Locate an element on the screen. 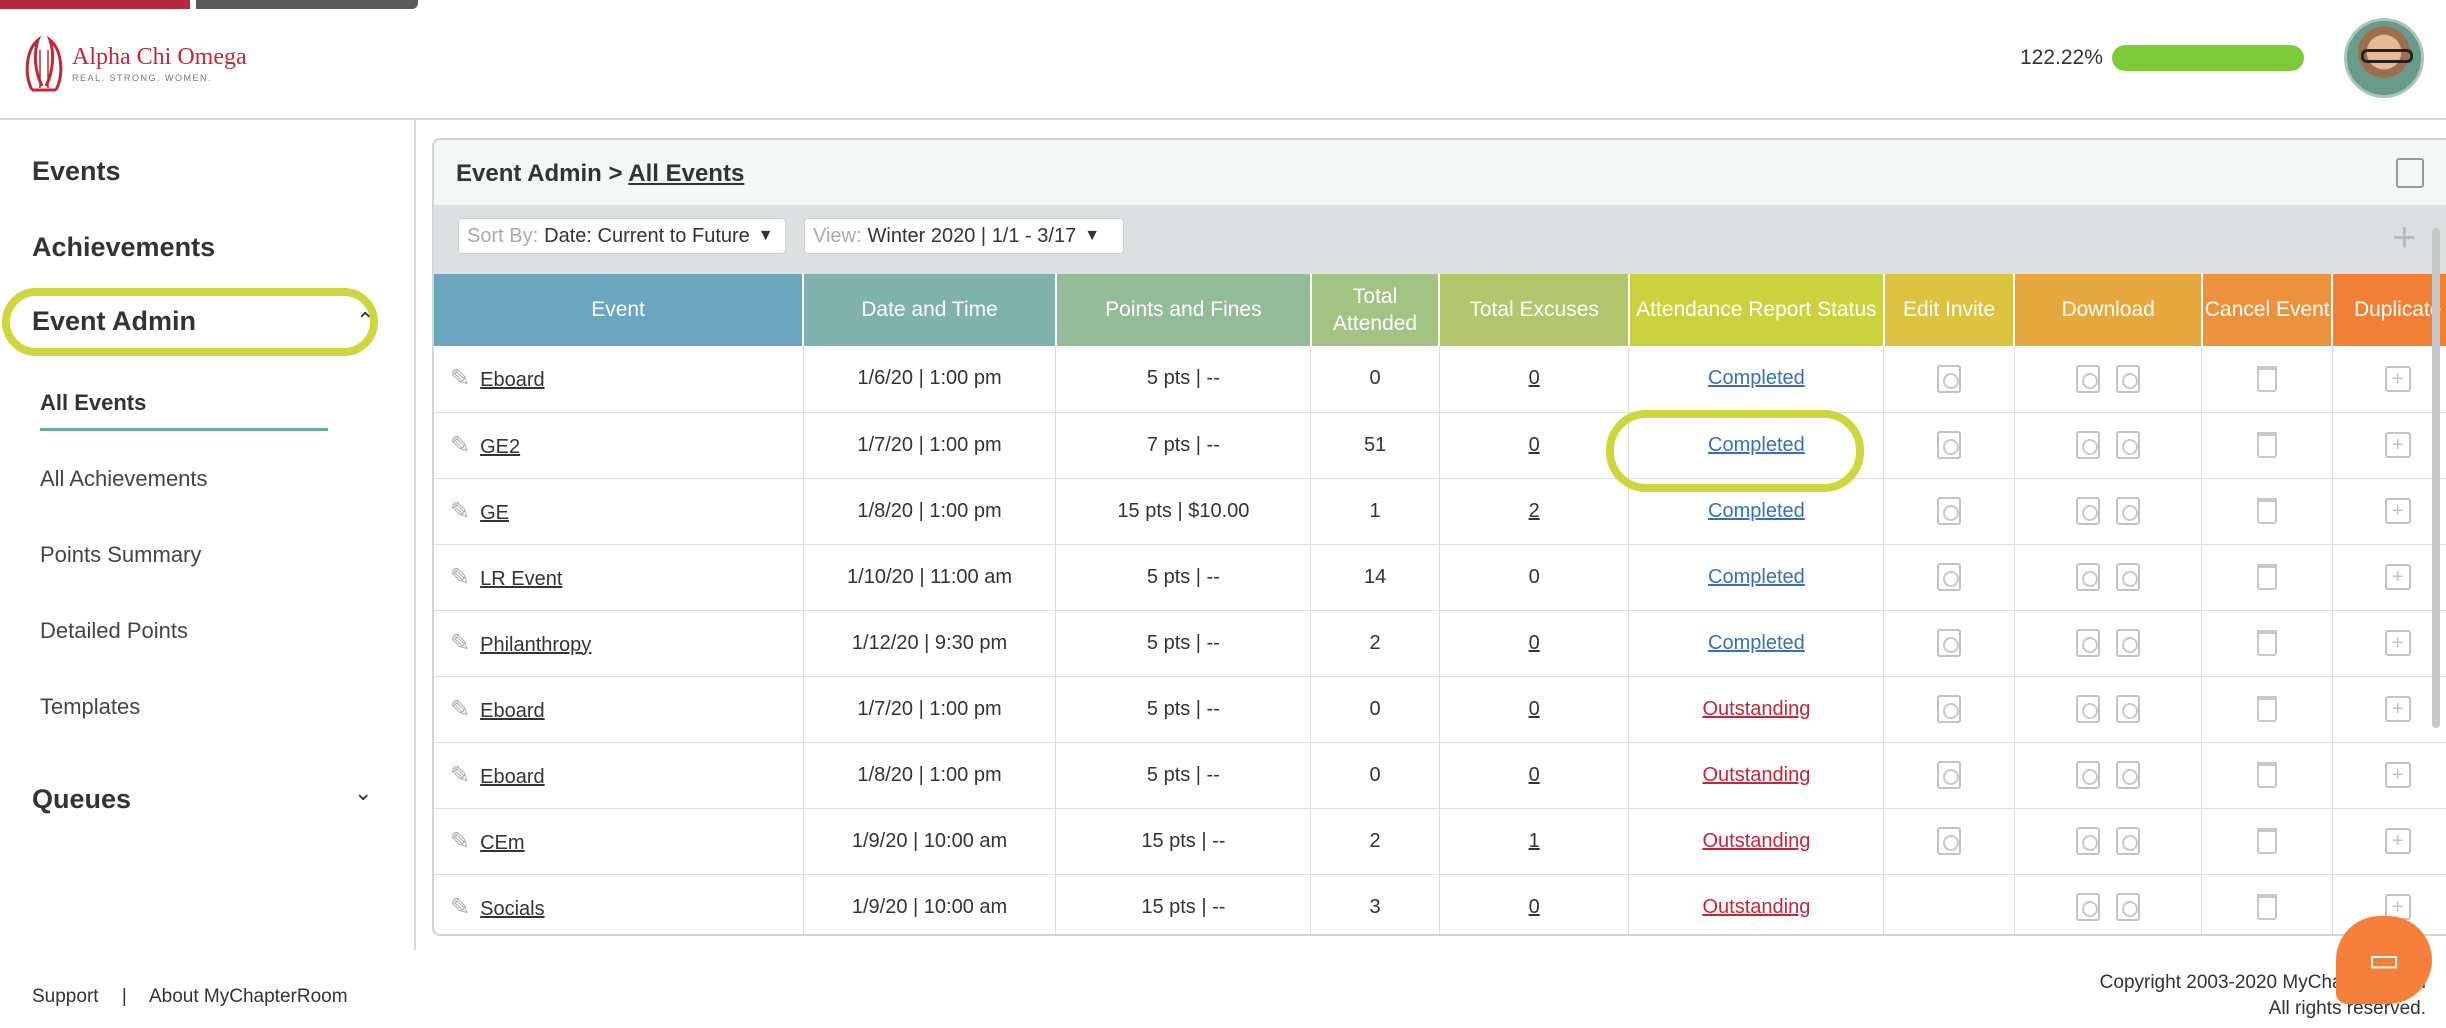 The image size is (2446, 1028). sidebar-item-achievements: Achievements is located at coordinates (123, 247).